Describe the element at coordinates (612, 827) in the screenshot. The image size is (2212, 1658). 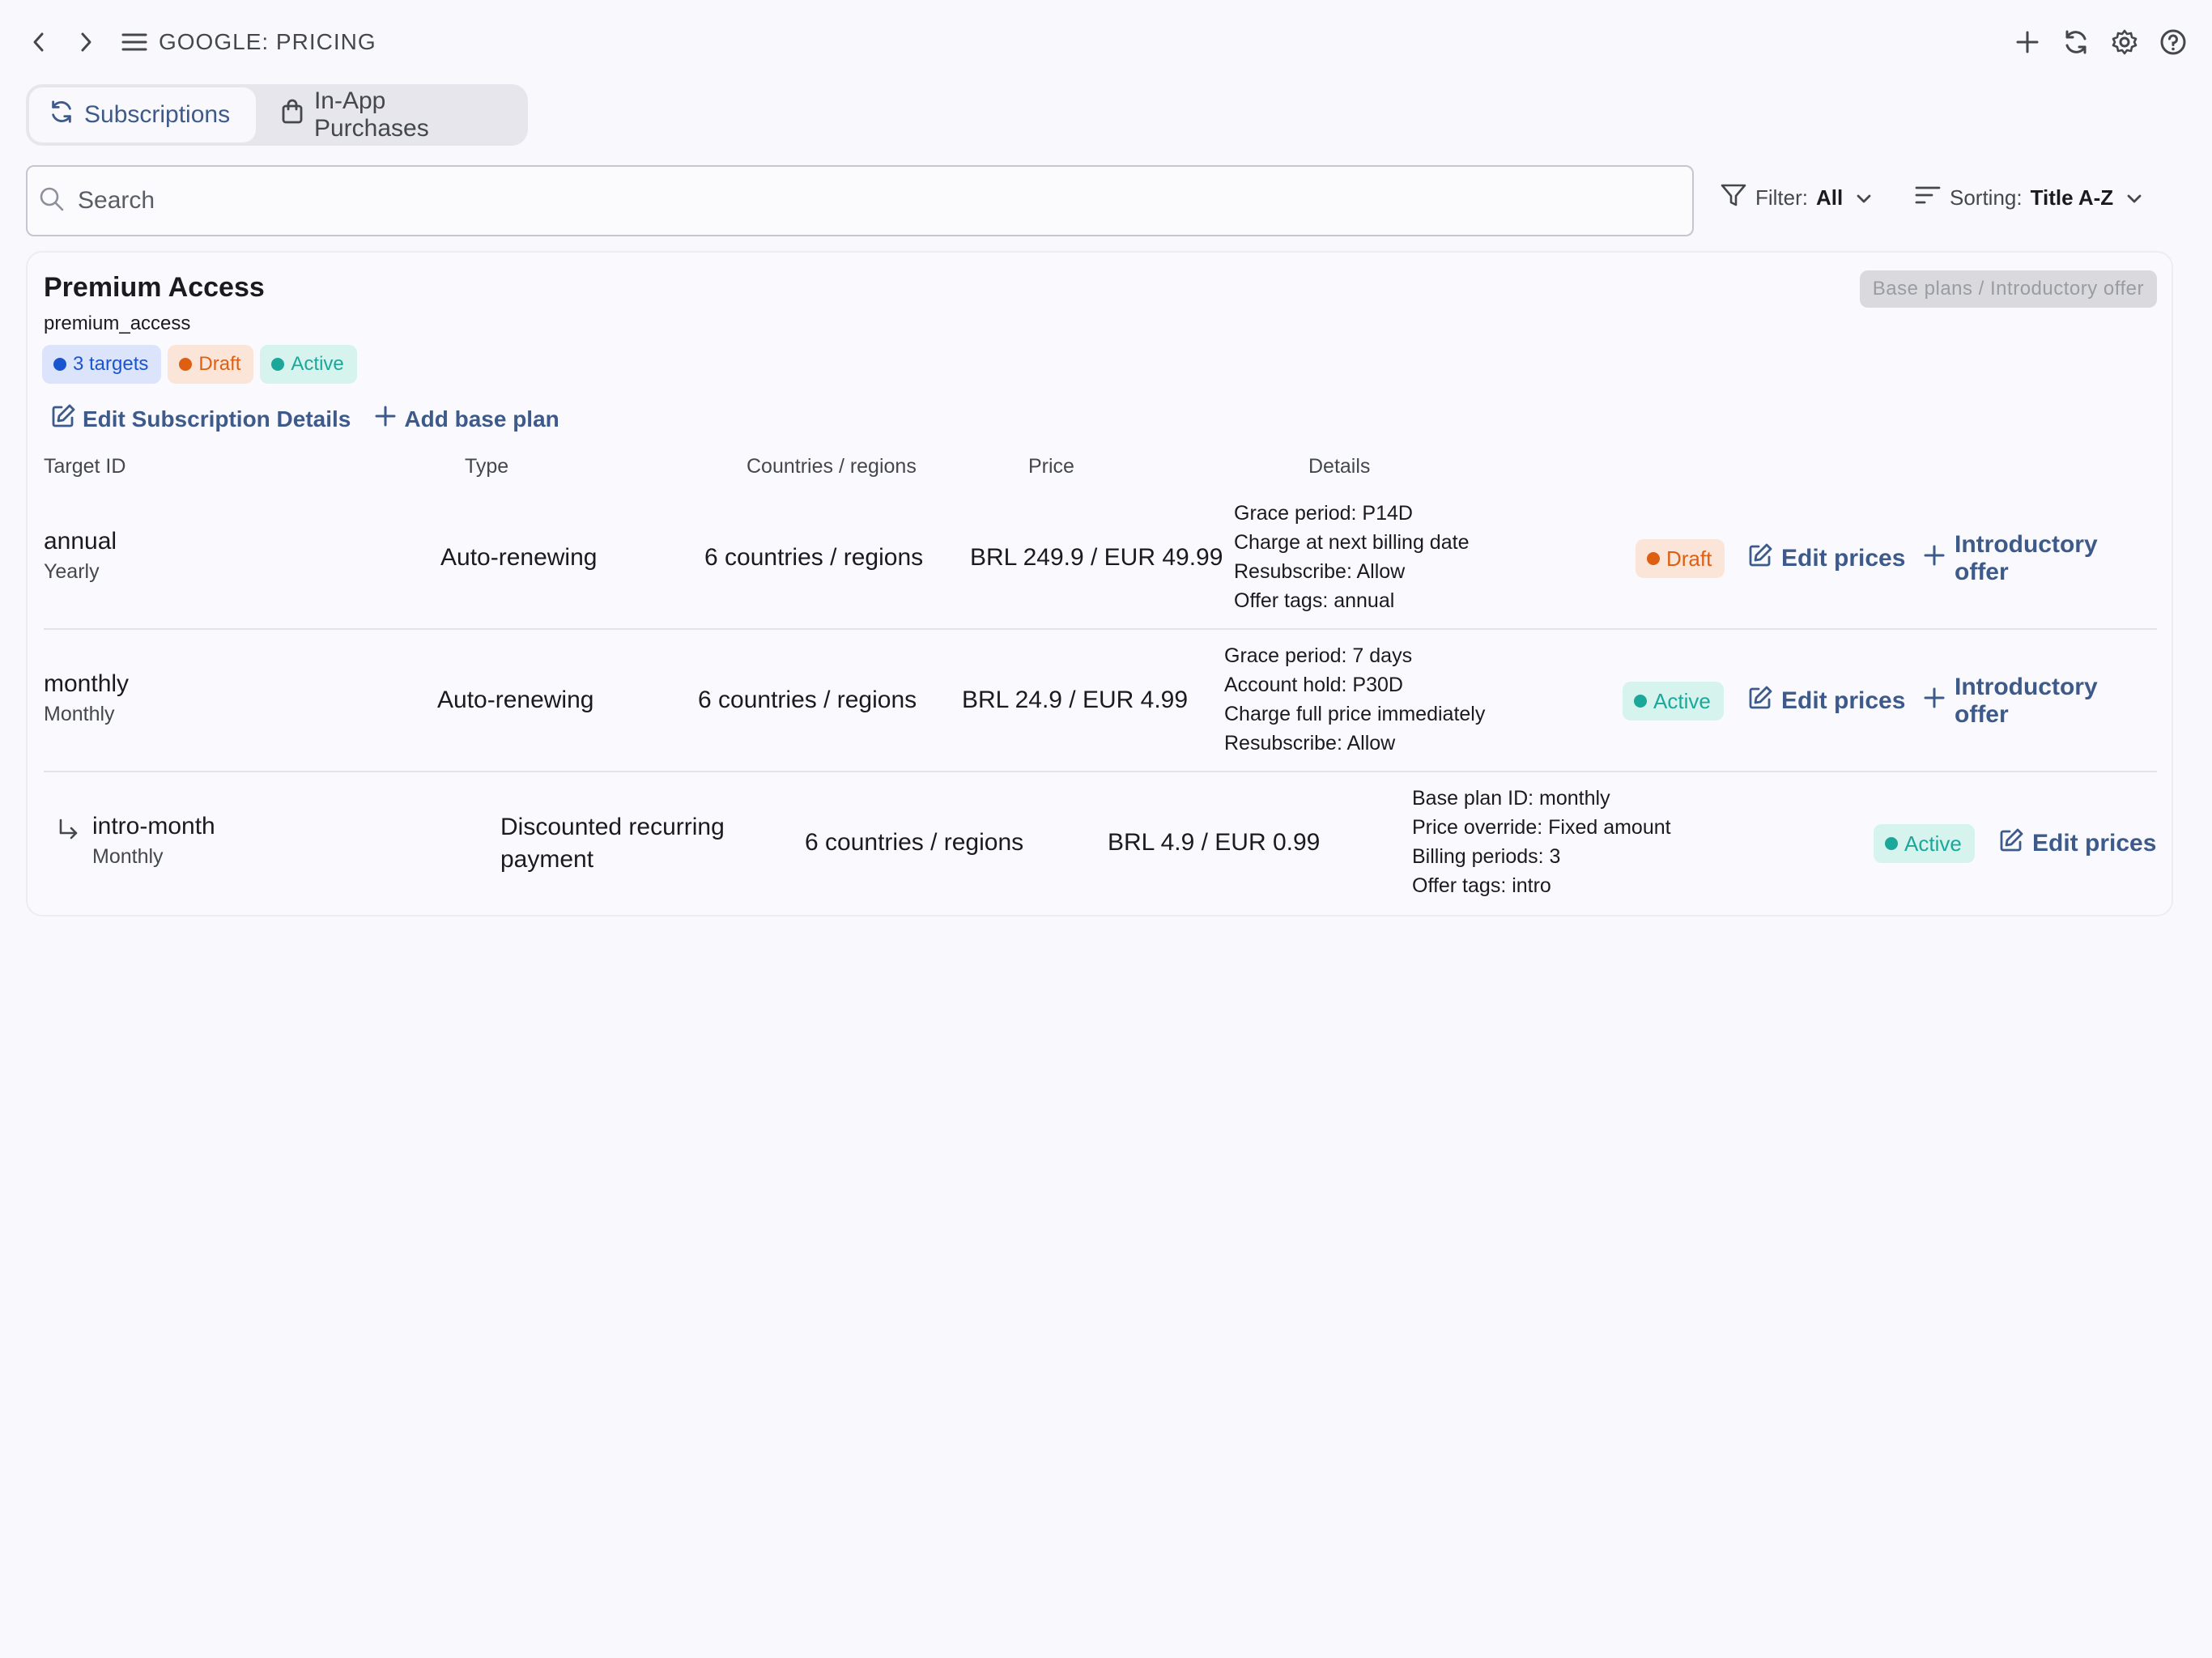
I see `plan-type-line: Discounted recurring` at that location.